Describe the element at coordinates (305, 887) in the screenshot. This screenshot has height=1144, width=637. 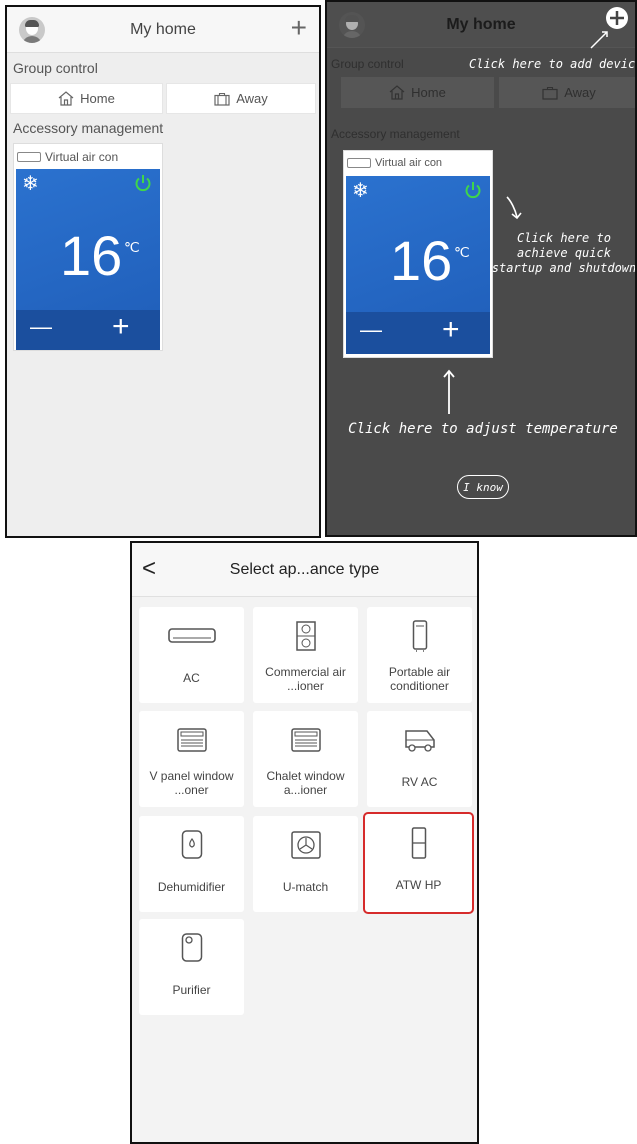
I see `device-type-label: U-match` at that location.